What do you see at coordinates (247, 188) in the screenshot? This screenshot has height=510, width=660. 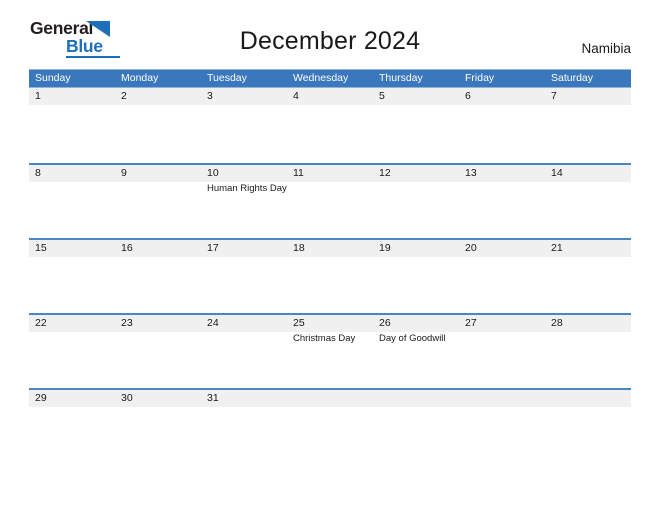 I see `event-item: Human Rights Day` at bounding box center [247, 188].